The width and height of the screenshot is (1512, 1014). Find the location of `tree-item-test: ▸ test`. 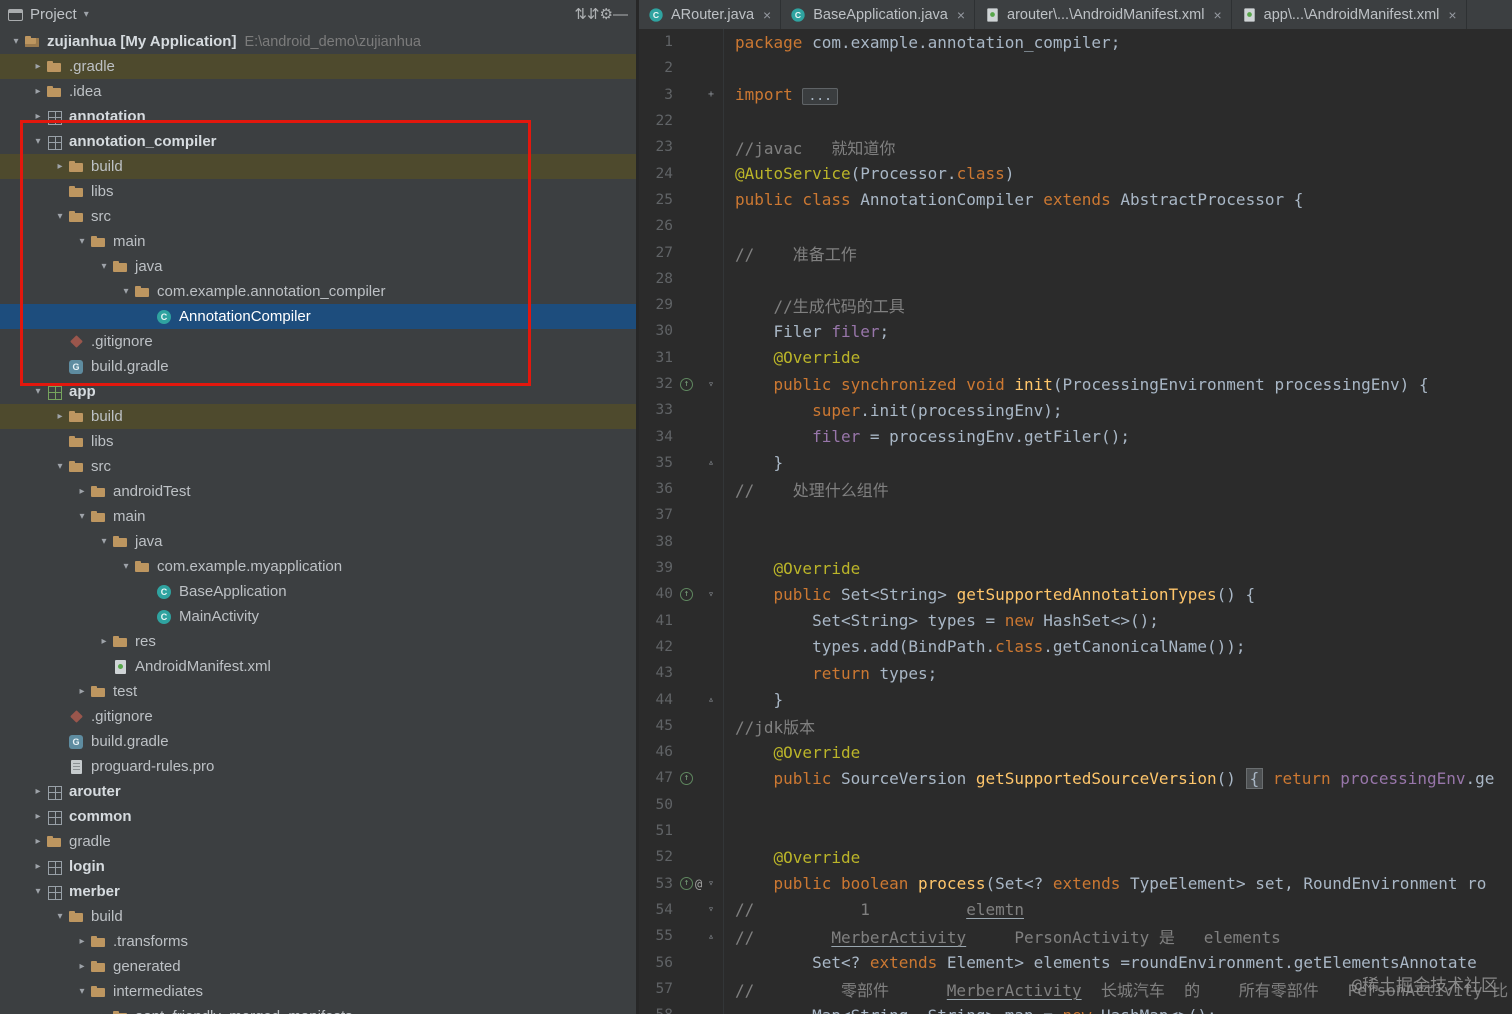

tree-item-test: ▸ test is located at coordinates (318, 691).